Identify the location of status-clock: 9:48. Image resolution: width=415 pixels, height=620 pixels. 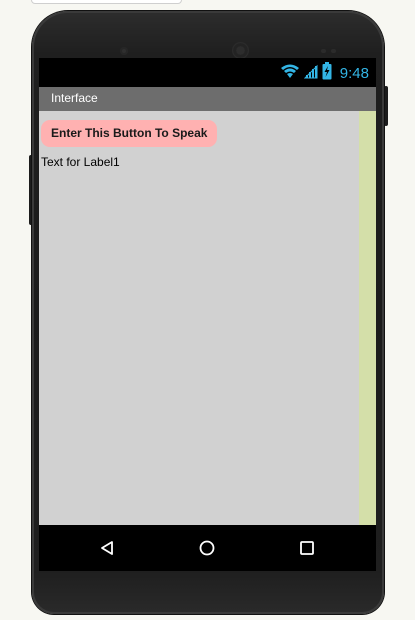
(354, 73).